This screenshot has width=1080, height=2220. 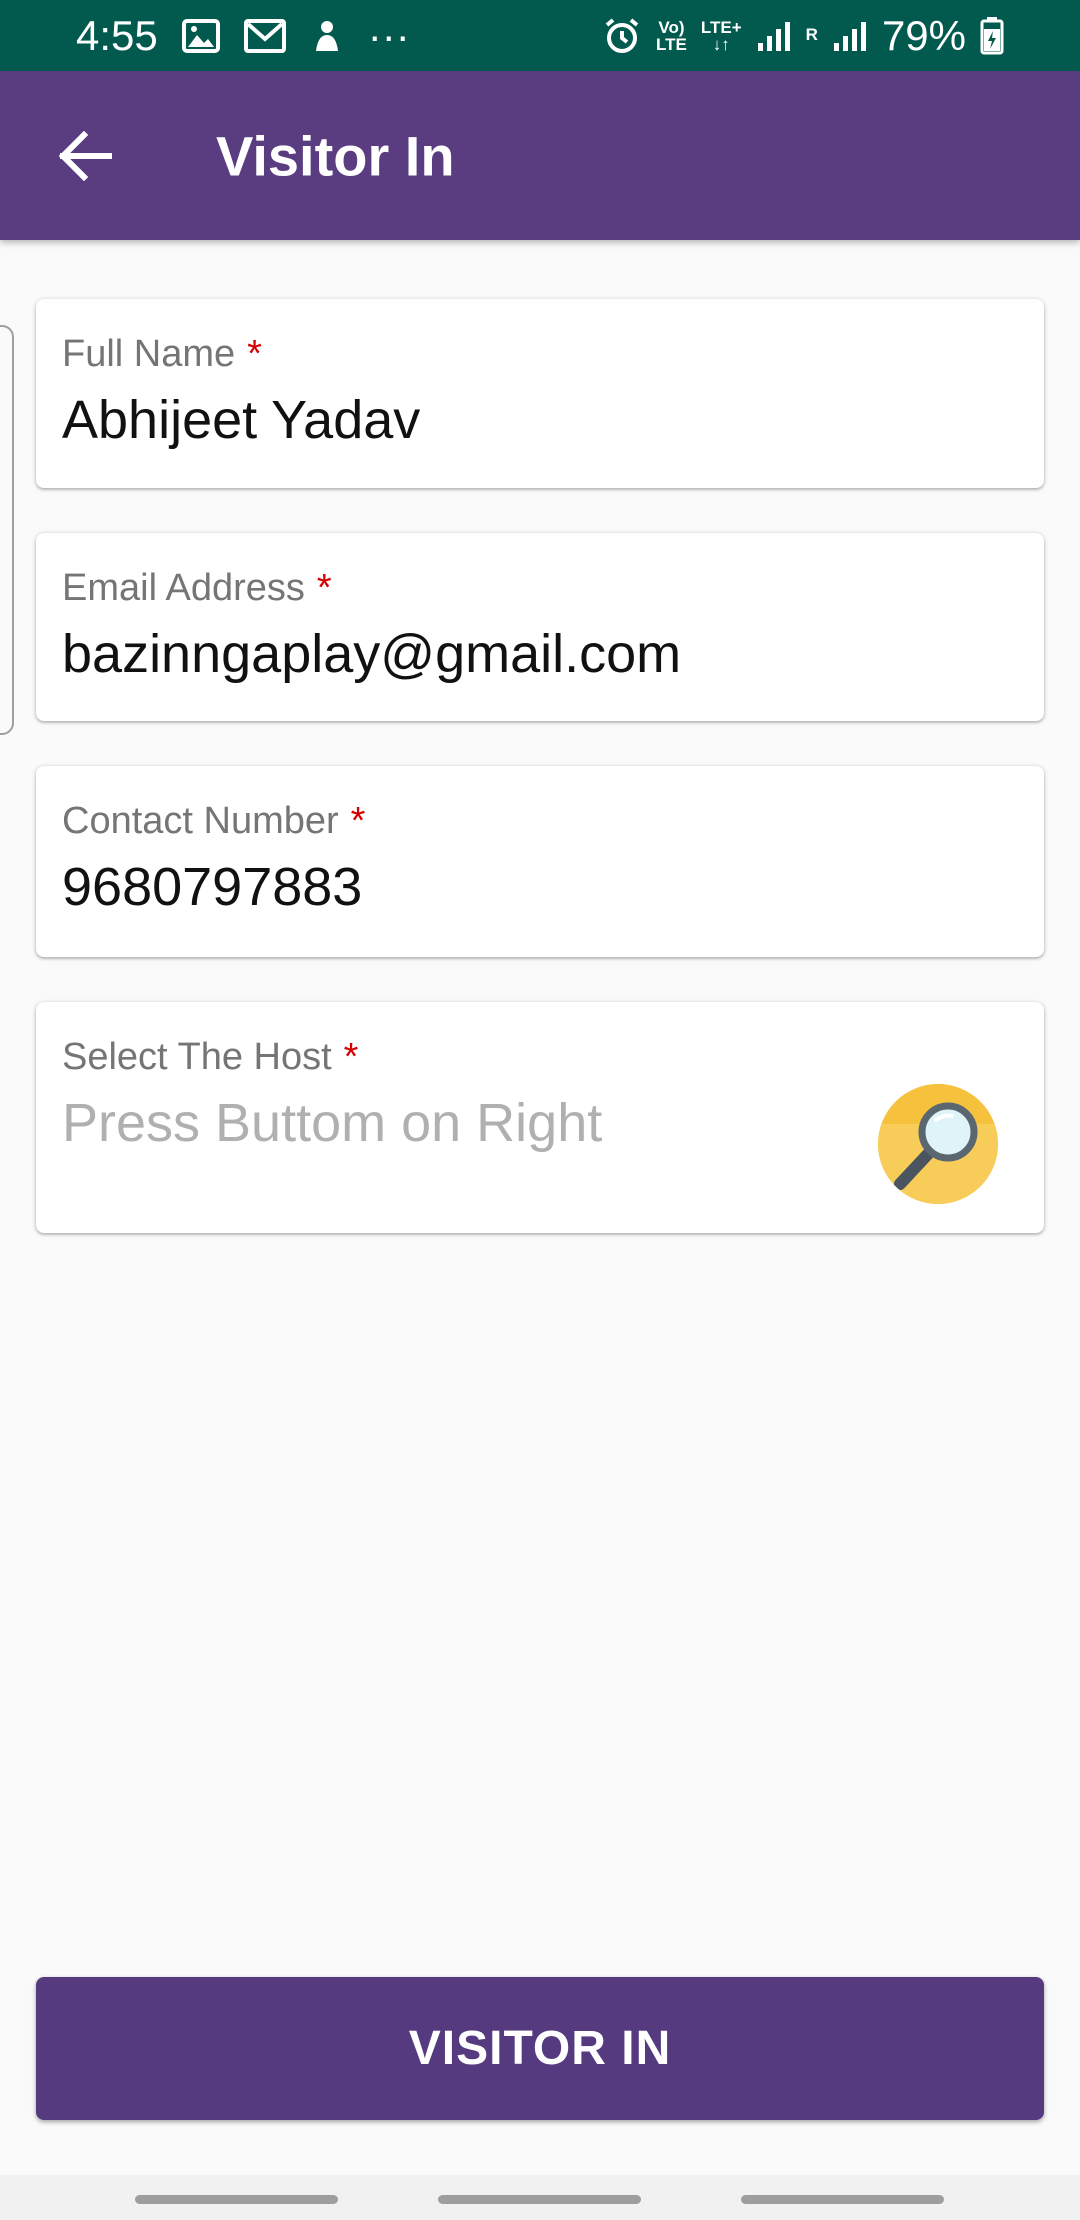 What do you see at coordinates (117, 35) in the screenshot?
I see `status-time: 4:55` at bounding box center [117, 35].